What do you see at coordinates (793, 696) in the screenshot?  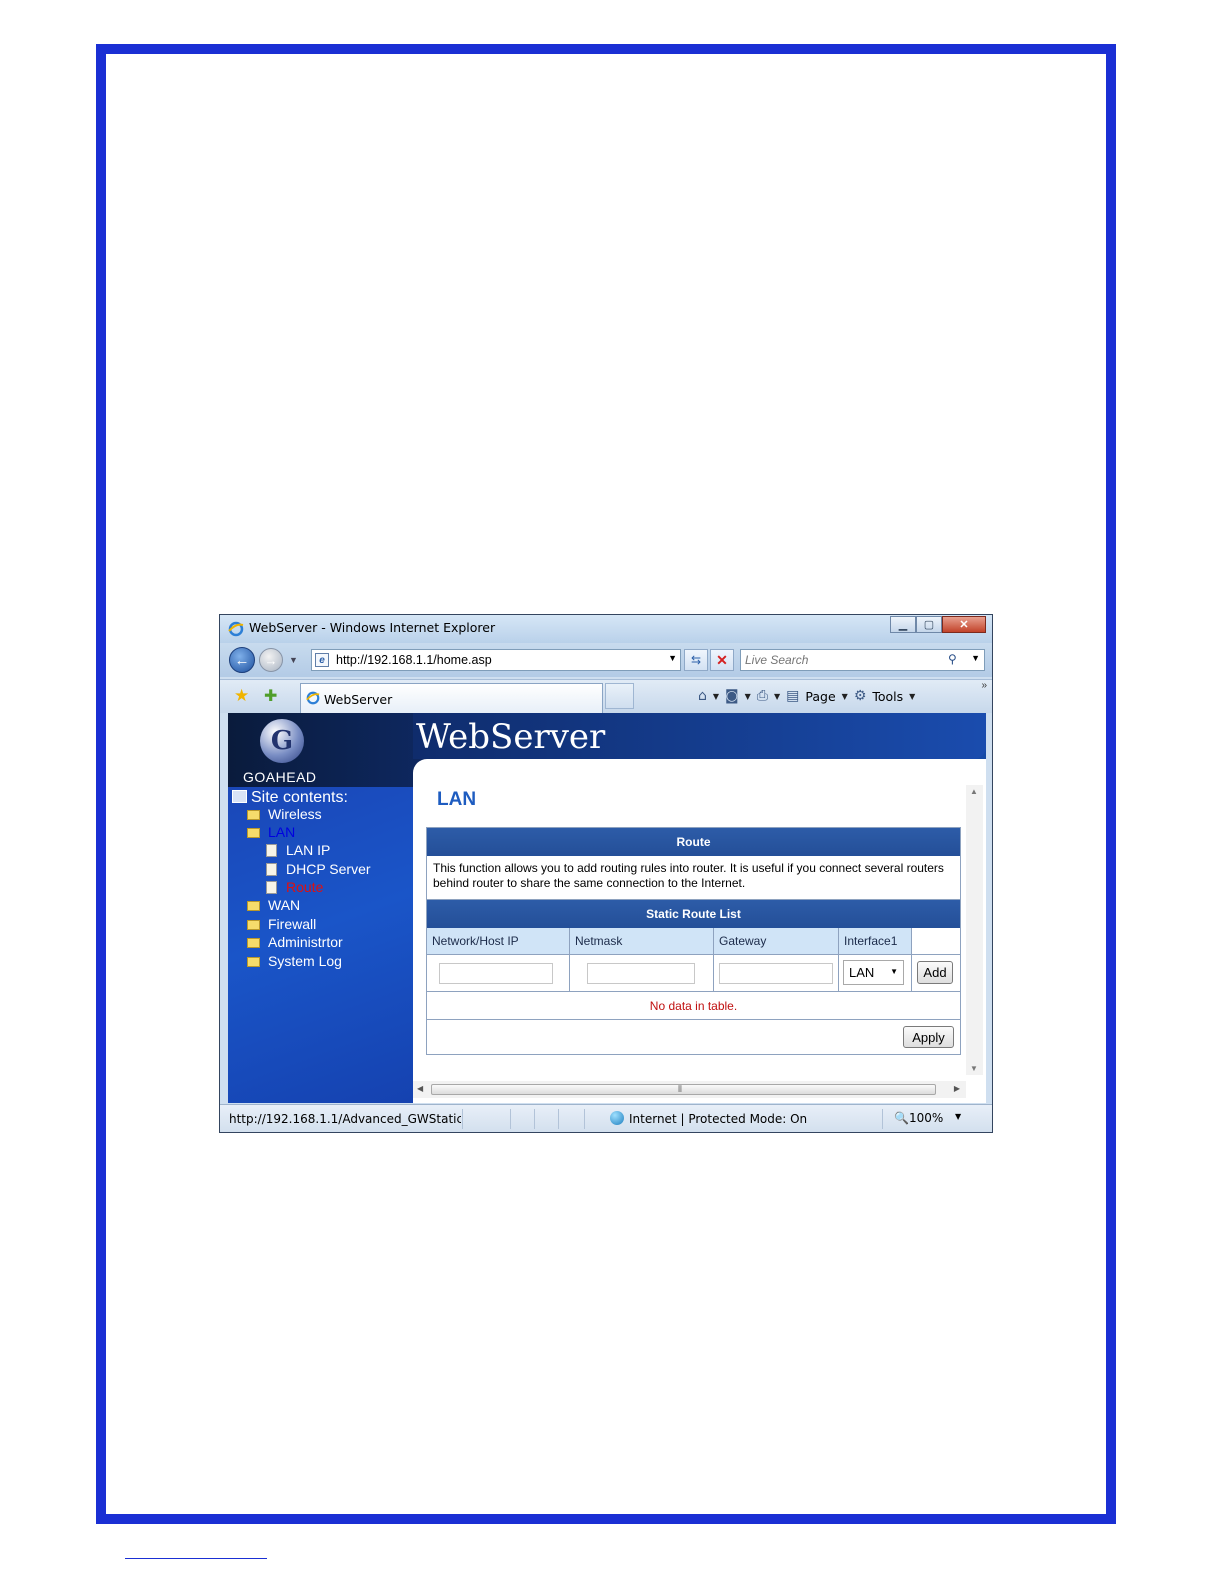 I see `page-menu-icon: ▤` at bounding box center [793, 696].